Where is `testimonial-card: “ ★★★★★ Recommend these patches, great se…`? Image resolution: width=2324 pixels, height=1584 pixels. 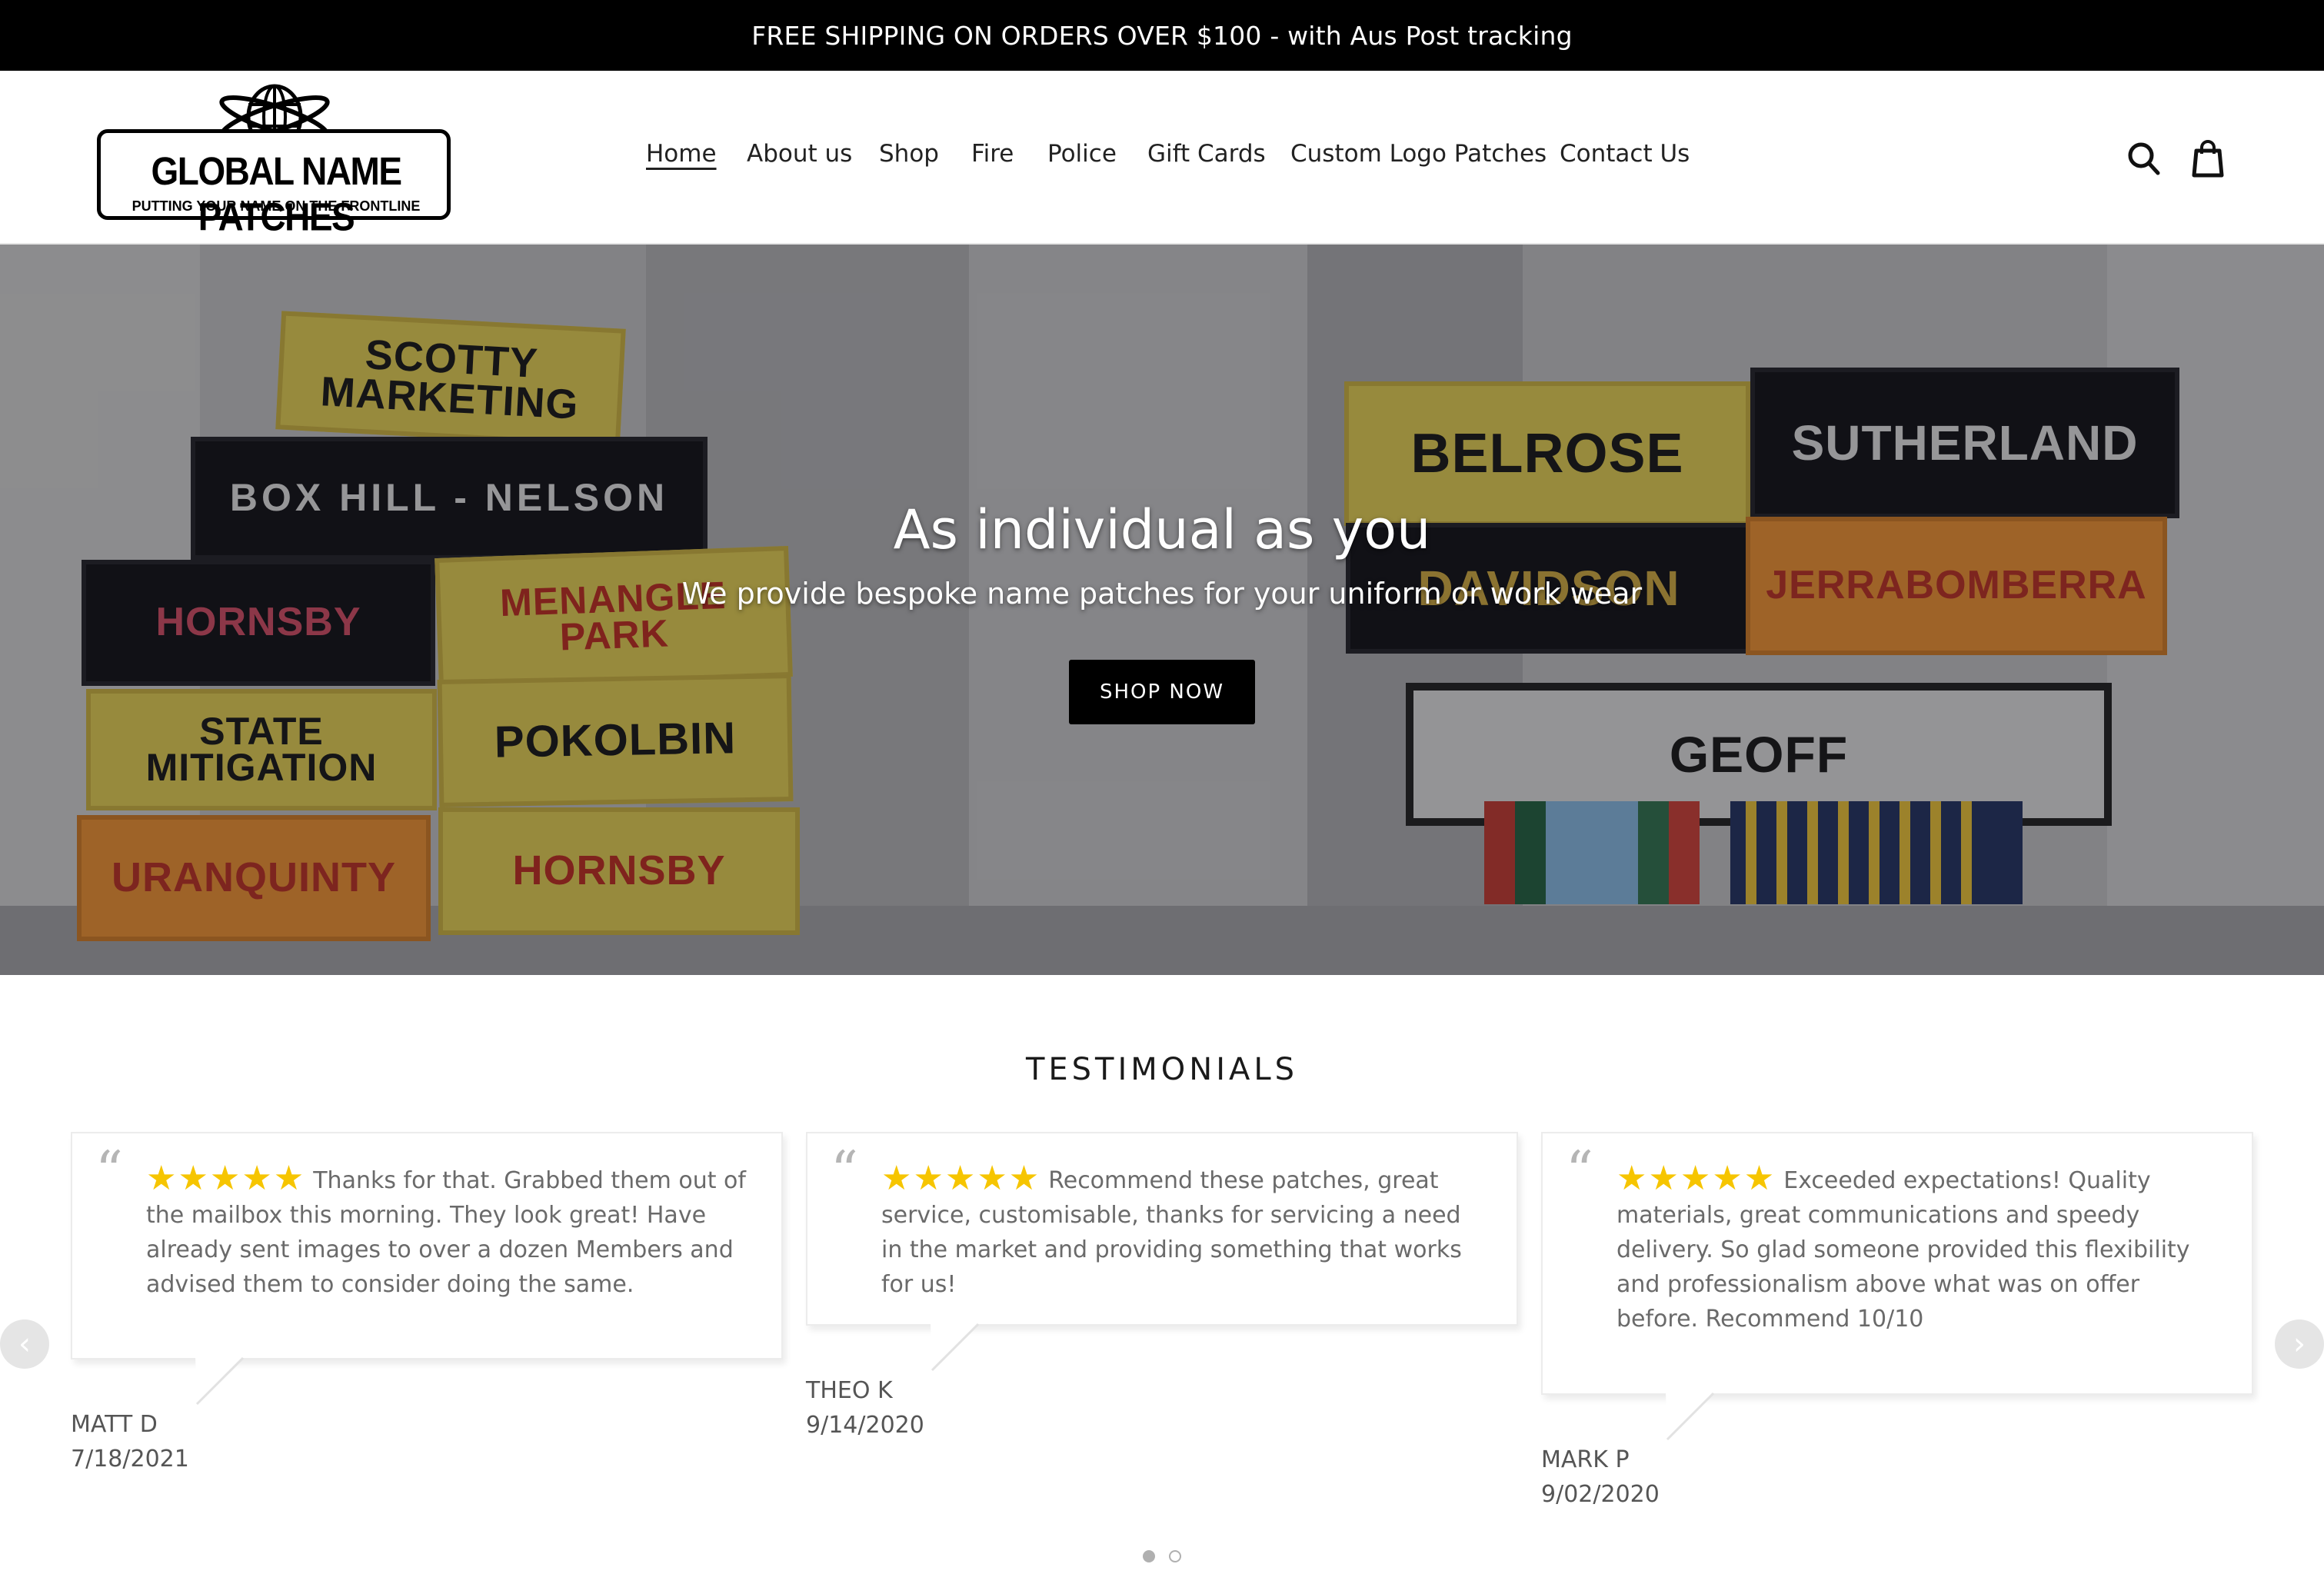 testimonial-card: “ ★★★★★ Recommend these patches, great se… is located at coordinates (1162, 1229).